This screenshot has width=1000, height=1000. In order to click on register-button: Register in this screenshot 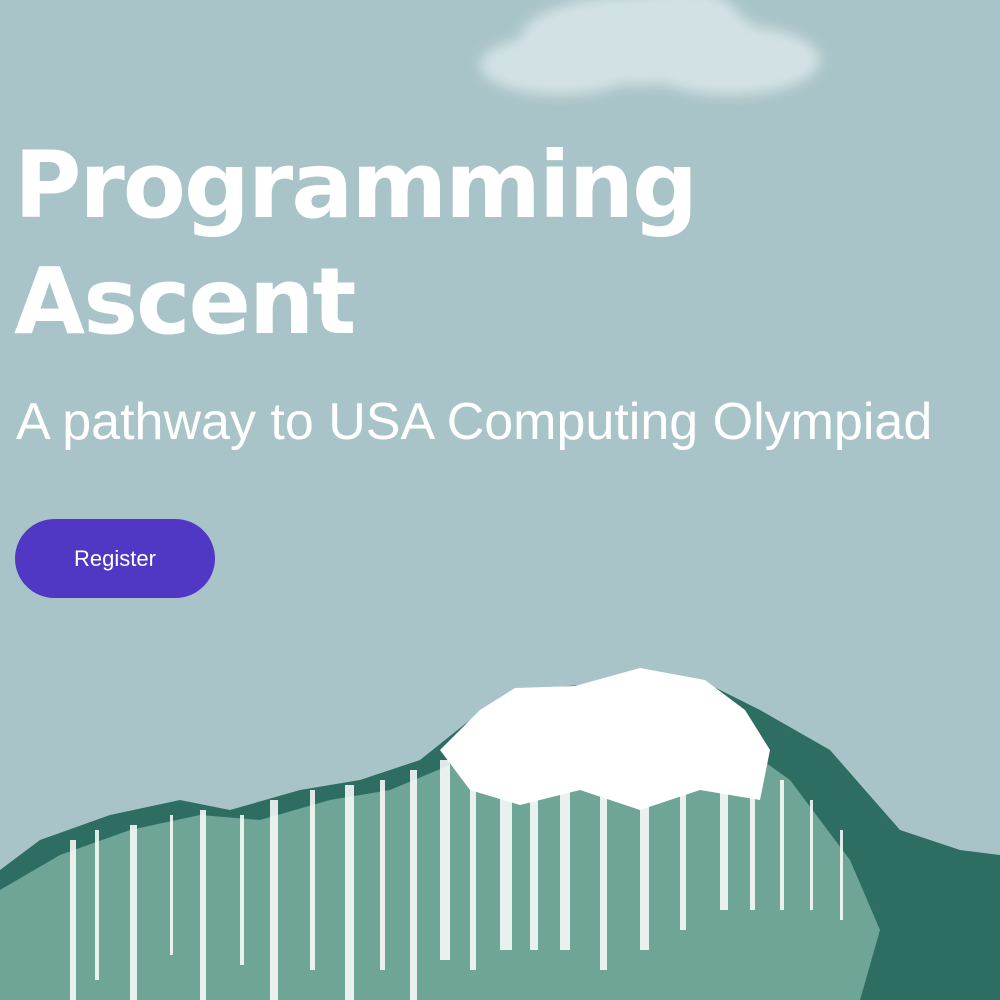, I will do `click(115, 558)`.